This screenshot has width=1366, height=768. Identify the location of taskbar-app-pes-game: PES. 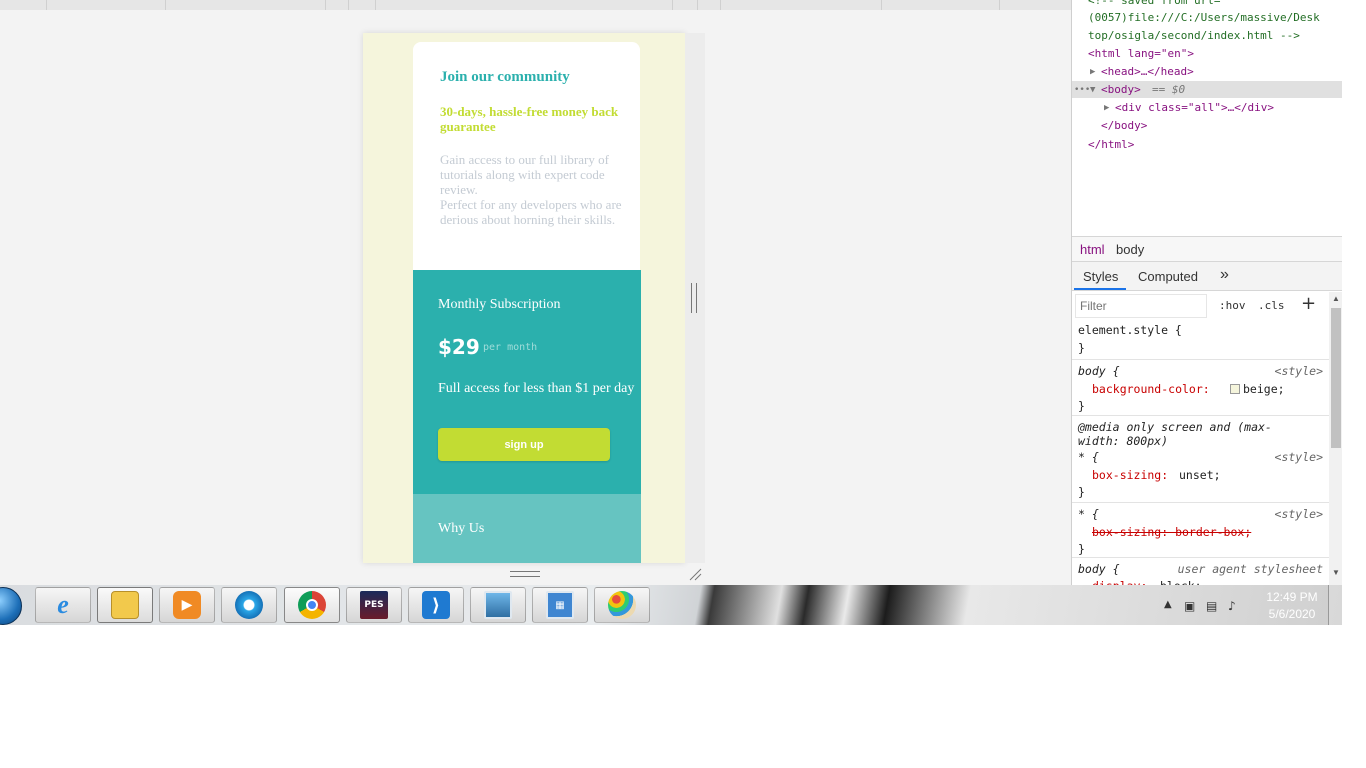
(374, 605).